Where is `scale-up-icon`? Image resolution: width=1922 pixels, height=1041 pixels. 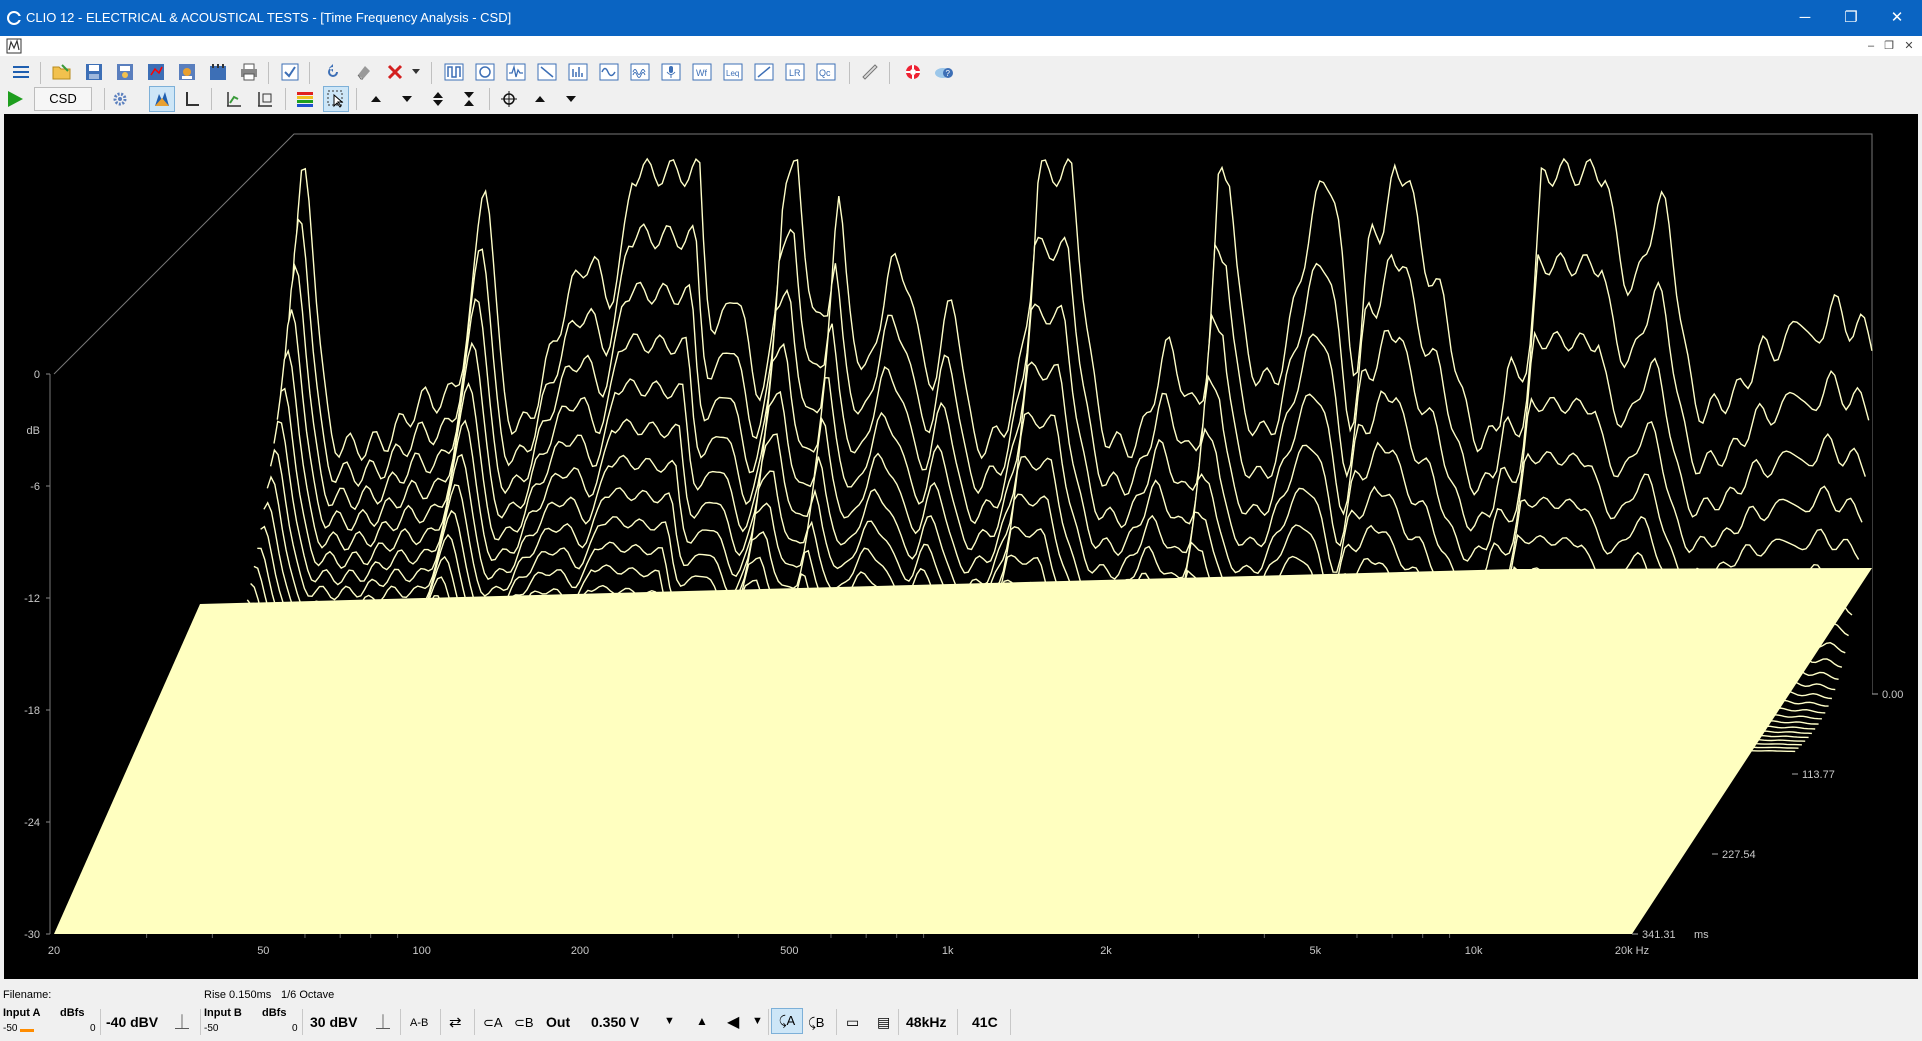 scale-up-icon is located at coordinates (376, 99).